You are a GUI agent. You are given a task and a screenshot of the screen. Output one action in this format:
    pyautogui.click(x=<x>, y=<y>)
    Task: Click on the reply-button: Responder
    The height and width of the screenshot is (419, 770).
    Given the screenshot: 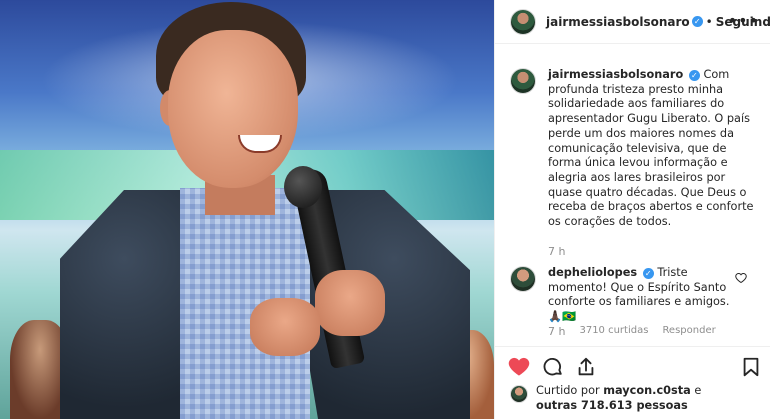 What is the action you would take?
    pyautogui.click(x=688, y=331)
    